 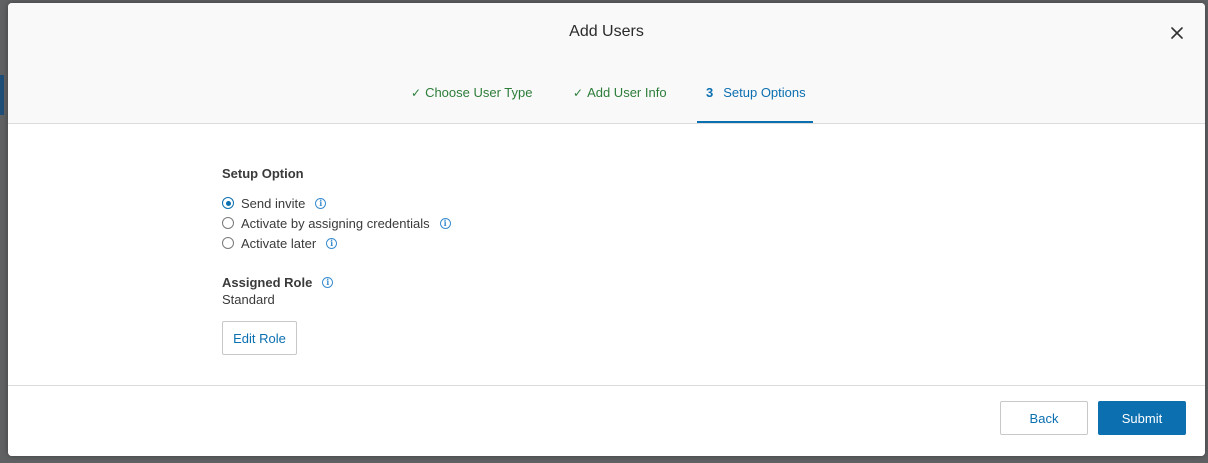 What do you see at coordinates (1044, 418) in the screenshot?
I see `back-button: Back` at bounding box center [1044, 418].